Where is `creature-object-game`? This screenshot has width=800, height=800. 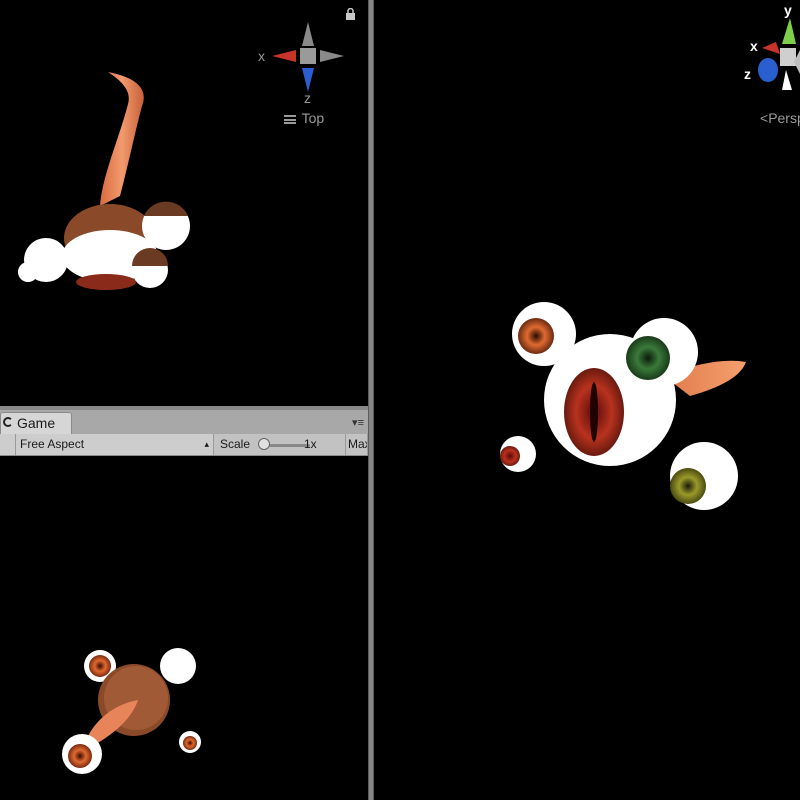
creature-object-game is located at coordinates (131, 711).